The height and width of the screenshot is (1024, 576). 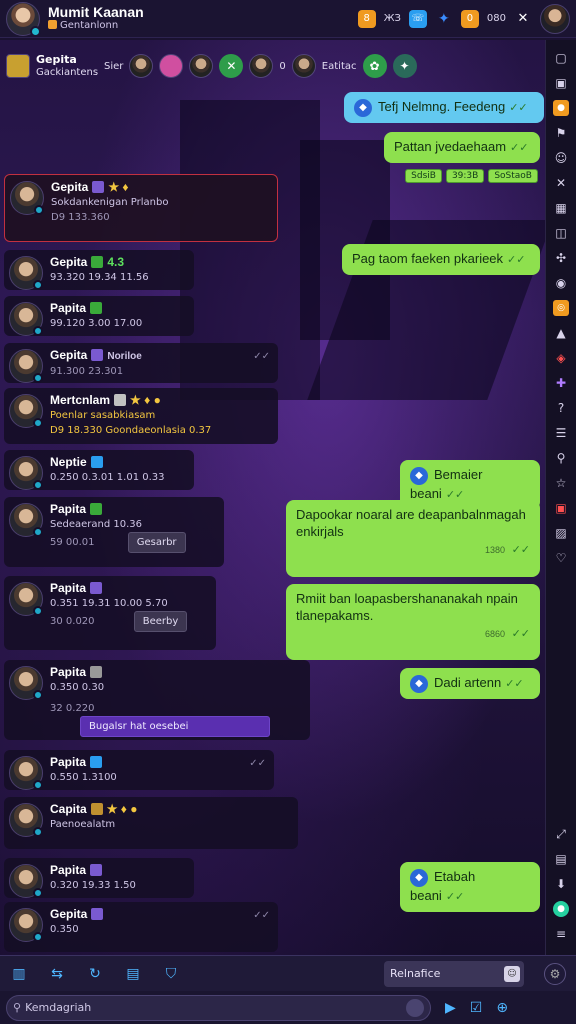 What do you see at coordinates (141, 927) in the screenshot?
I see `message-card: ✓✓ Gepita 0.350` at bounding box center [141, 927].